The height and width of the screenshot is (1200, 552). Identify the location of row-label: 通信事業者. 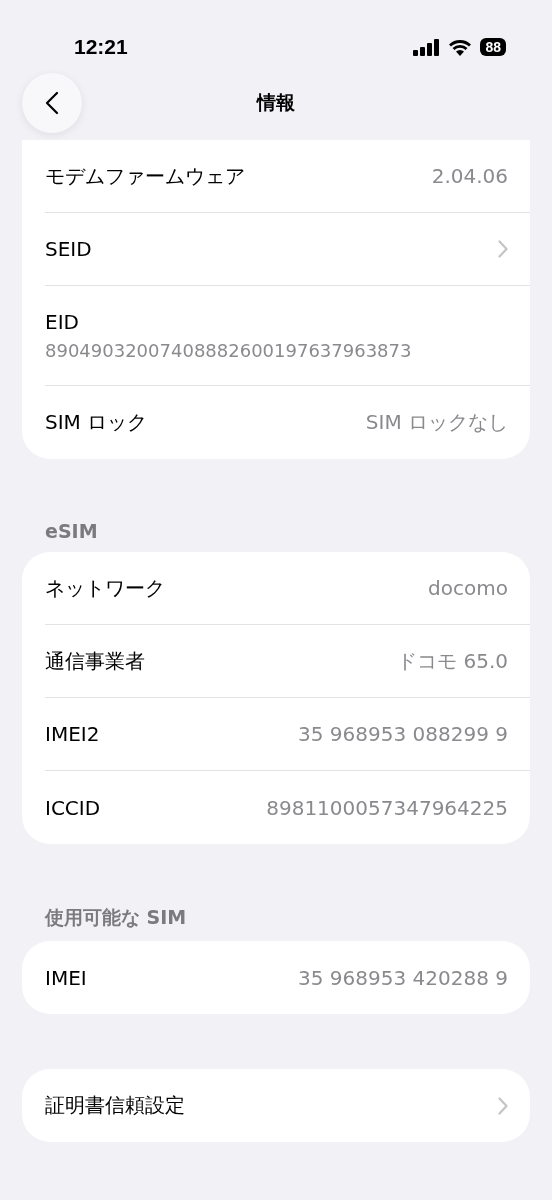
(95, 661).